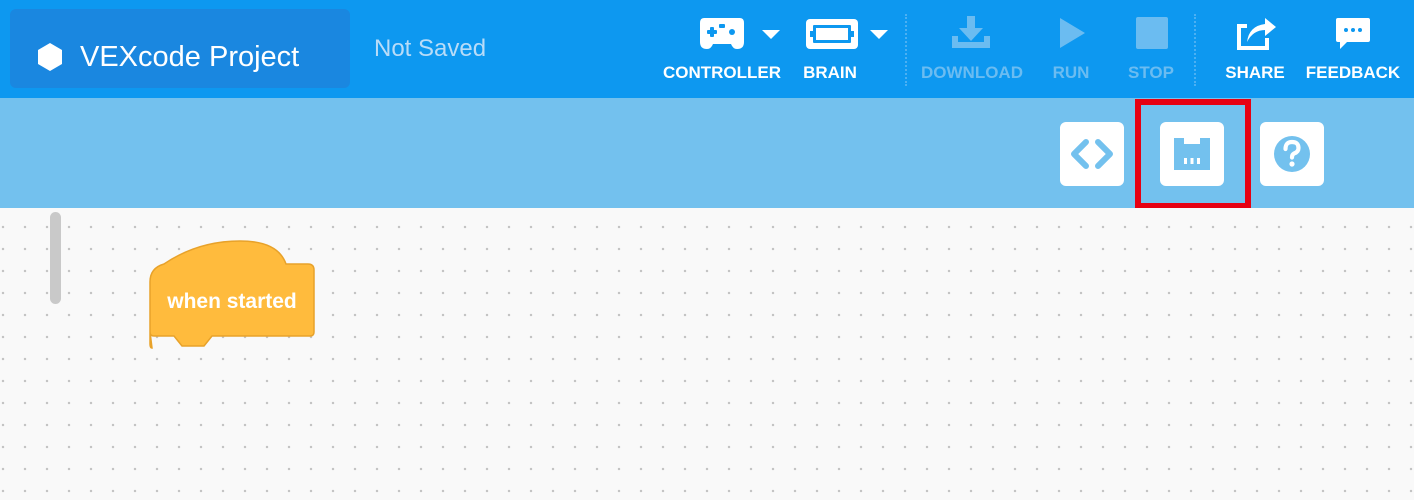 This screenshot has width=1414, height=500. Describe the element at coordinates (771, 34) in the screenshot. I see `controller-chevron-down-icon` at that location.